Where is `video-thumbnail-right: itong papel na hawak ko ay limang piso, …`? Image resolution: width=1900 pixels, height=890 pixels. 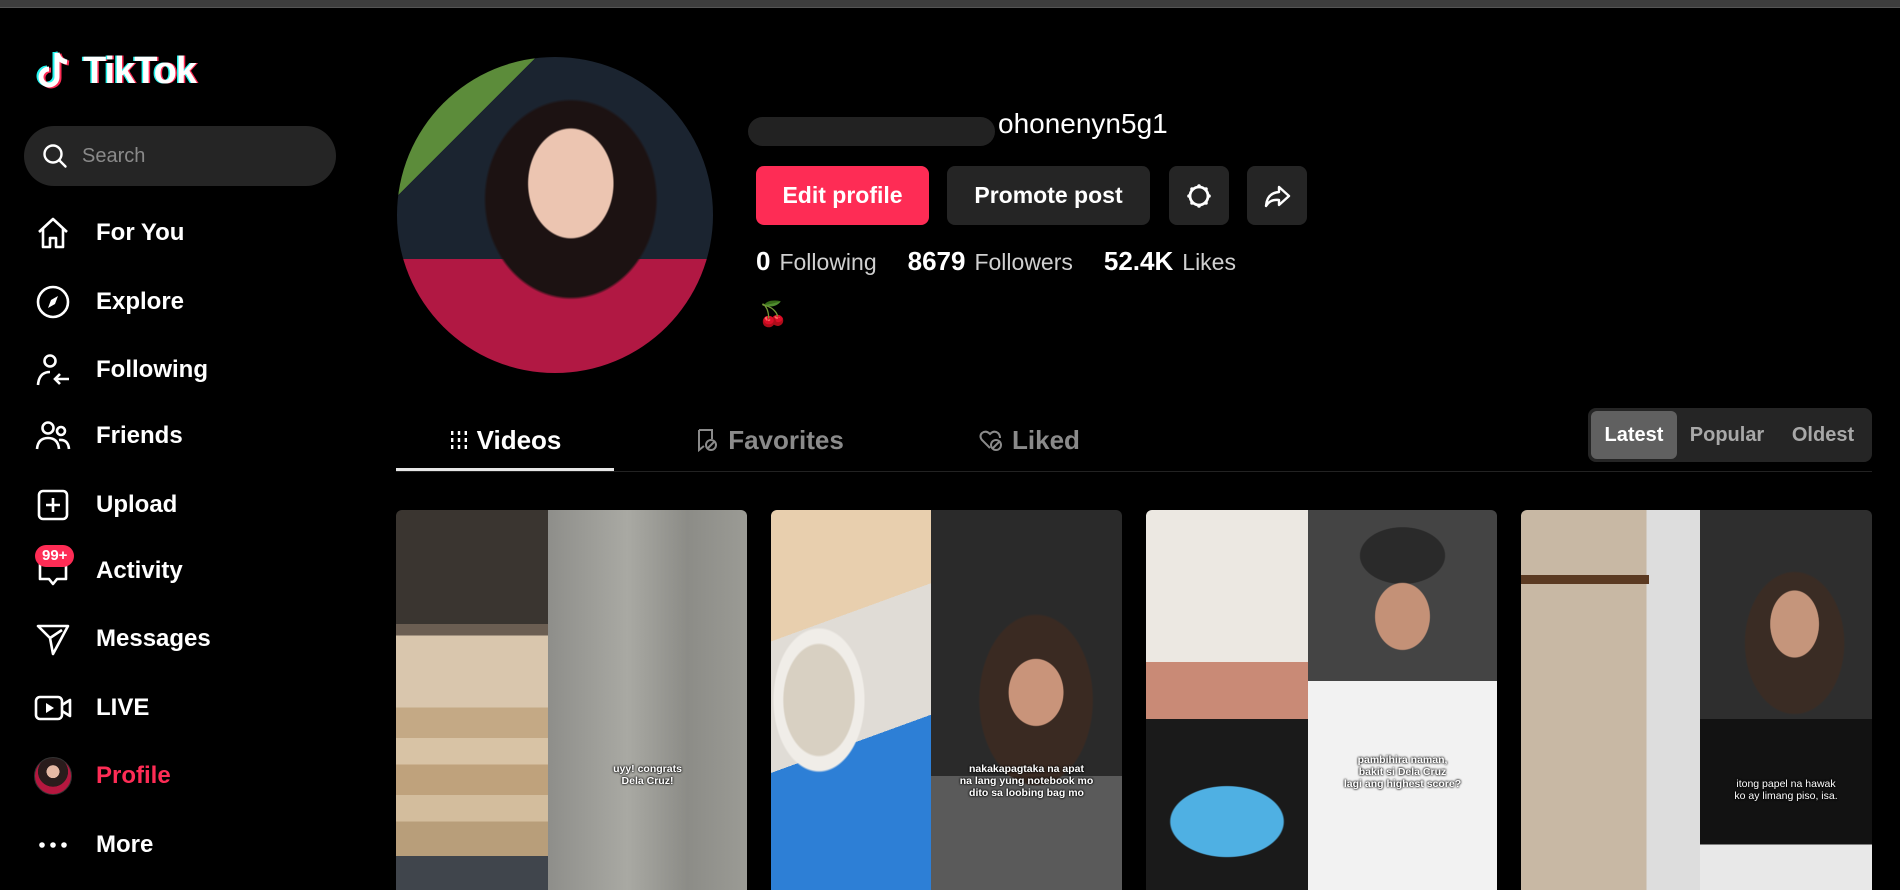 video-thumbnail-right: itong papel na hawak ko ay limang piso, … is located at coordinates (1786, 700).